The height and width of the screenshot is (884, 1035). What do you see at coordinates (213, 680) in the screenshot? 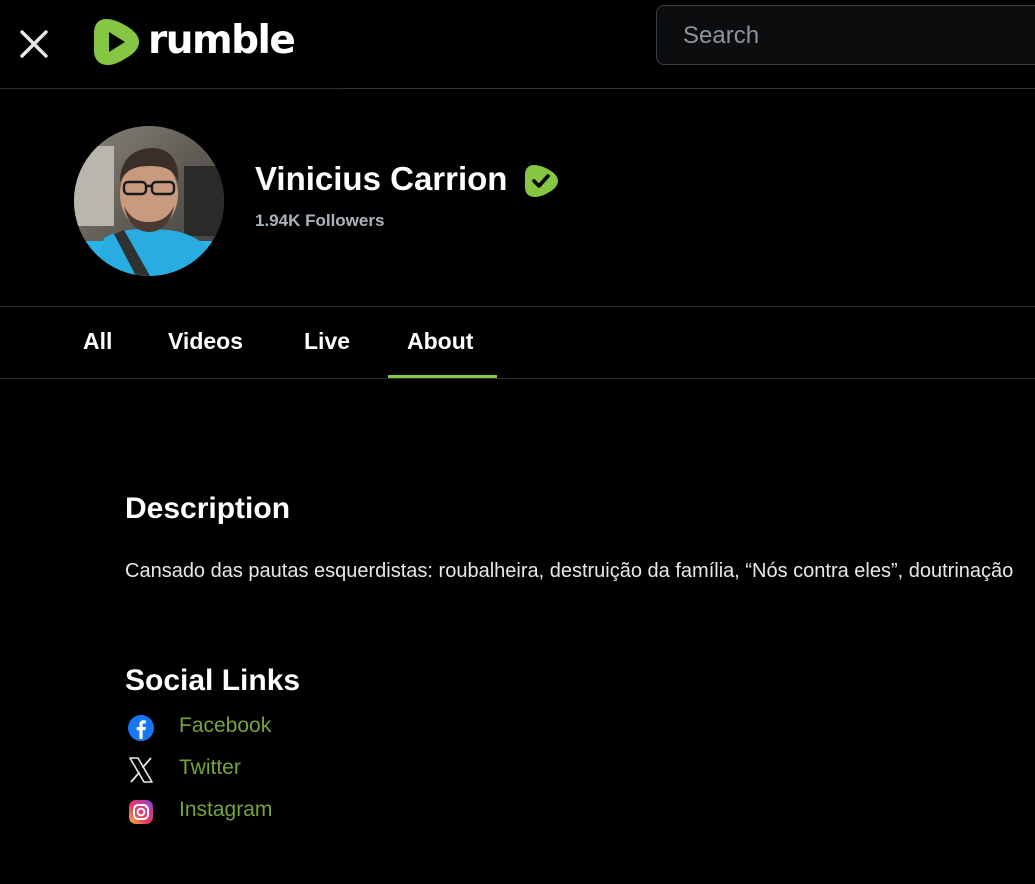
I see `social-links-heading: Social Links` at bounding box center [213, 680].